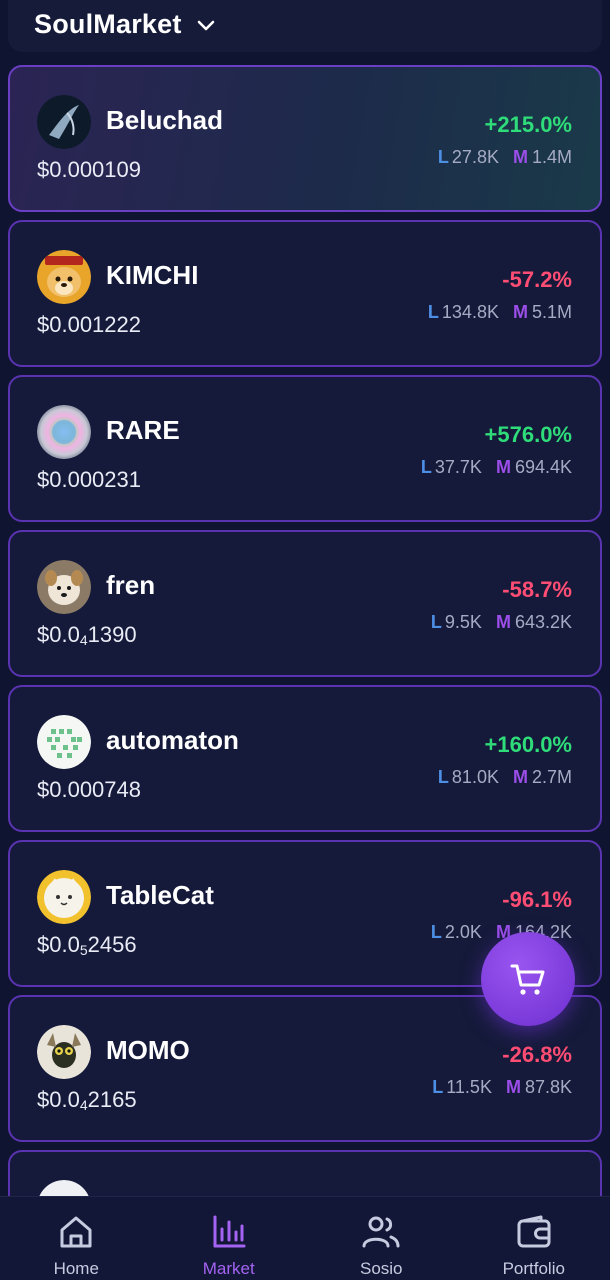 The width and height of the screenshot is (610, 1280). I want to click on users-icon, so click(381, 1232).